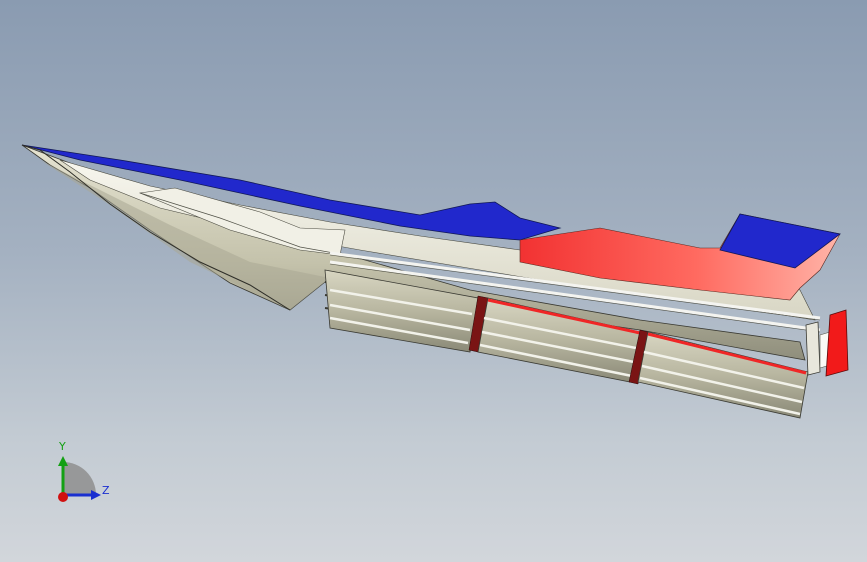 The height and width of the screenshot is (562, 867). I want to click on x-axis-dot-icon, so click(63, 497).